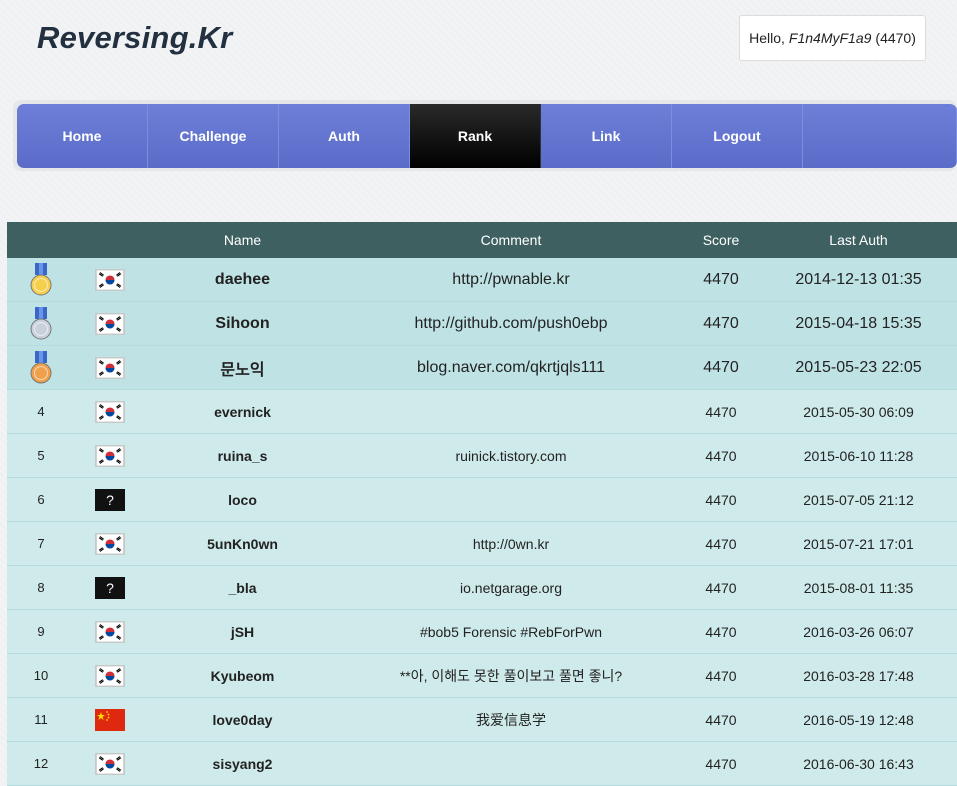  I want to click on table-row: 4 evernick 4470 2015-05-30 06:09, so click(482, 412).